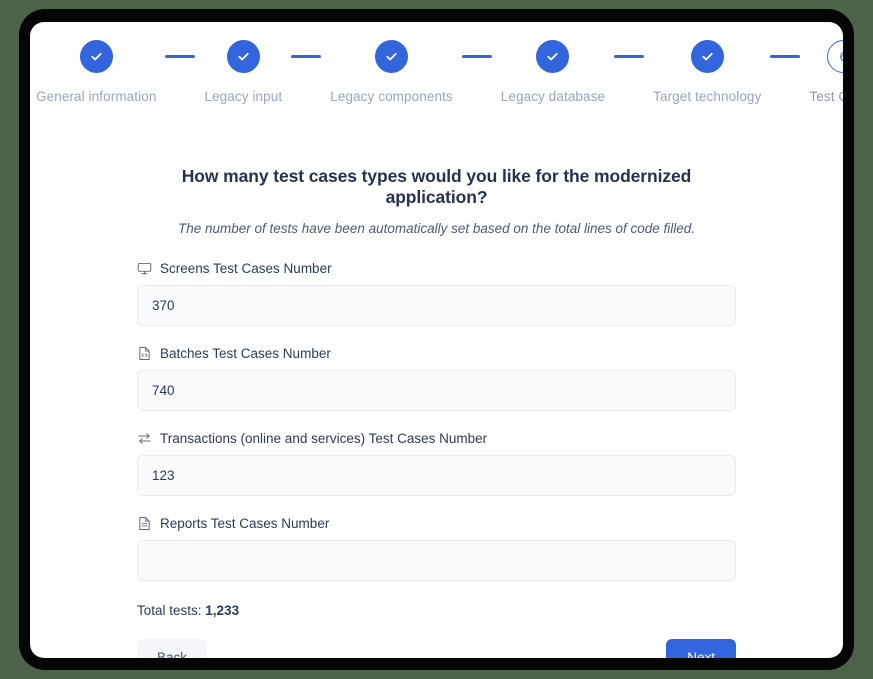  Describe the element at coordinates (436, 353) in the screenshot. I see `field-label-batches: Batches Test Cases Number` at that location.